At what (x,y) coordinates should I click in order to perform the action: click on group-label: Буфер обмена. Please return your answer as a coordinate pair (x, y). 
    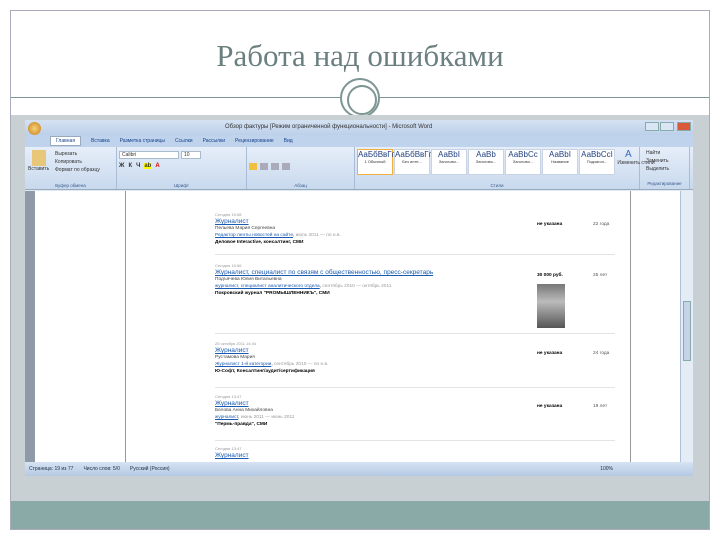
    Looking at the image, I should click on (70, 185).